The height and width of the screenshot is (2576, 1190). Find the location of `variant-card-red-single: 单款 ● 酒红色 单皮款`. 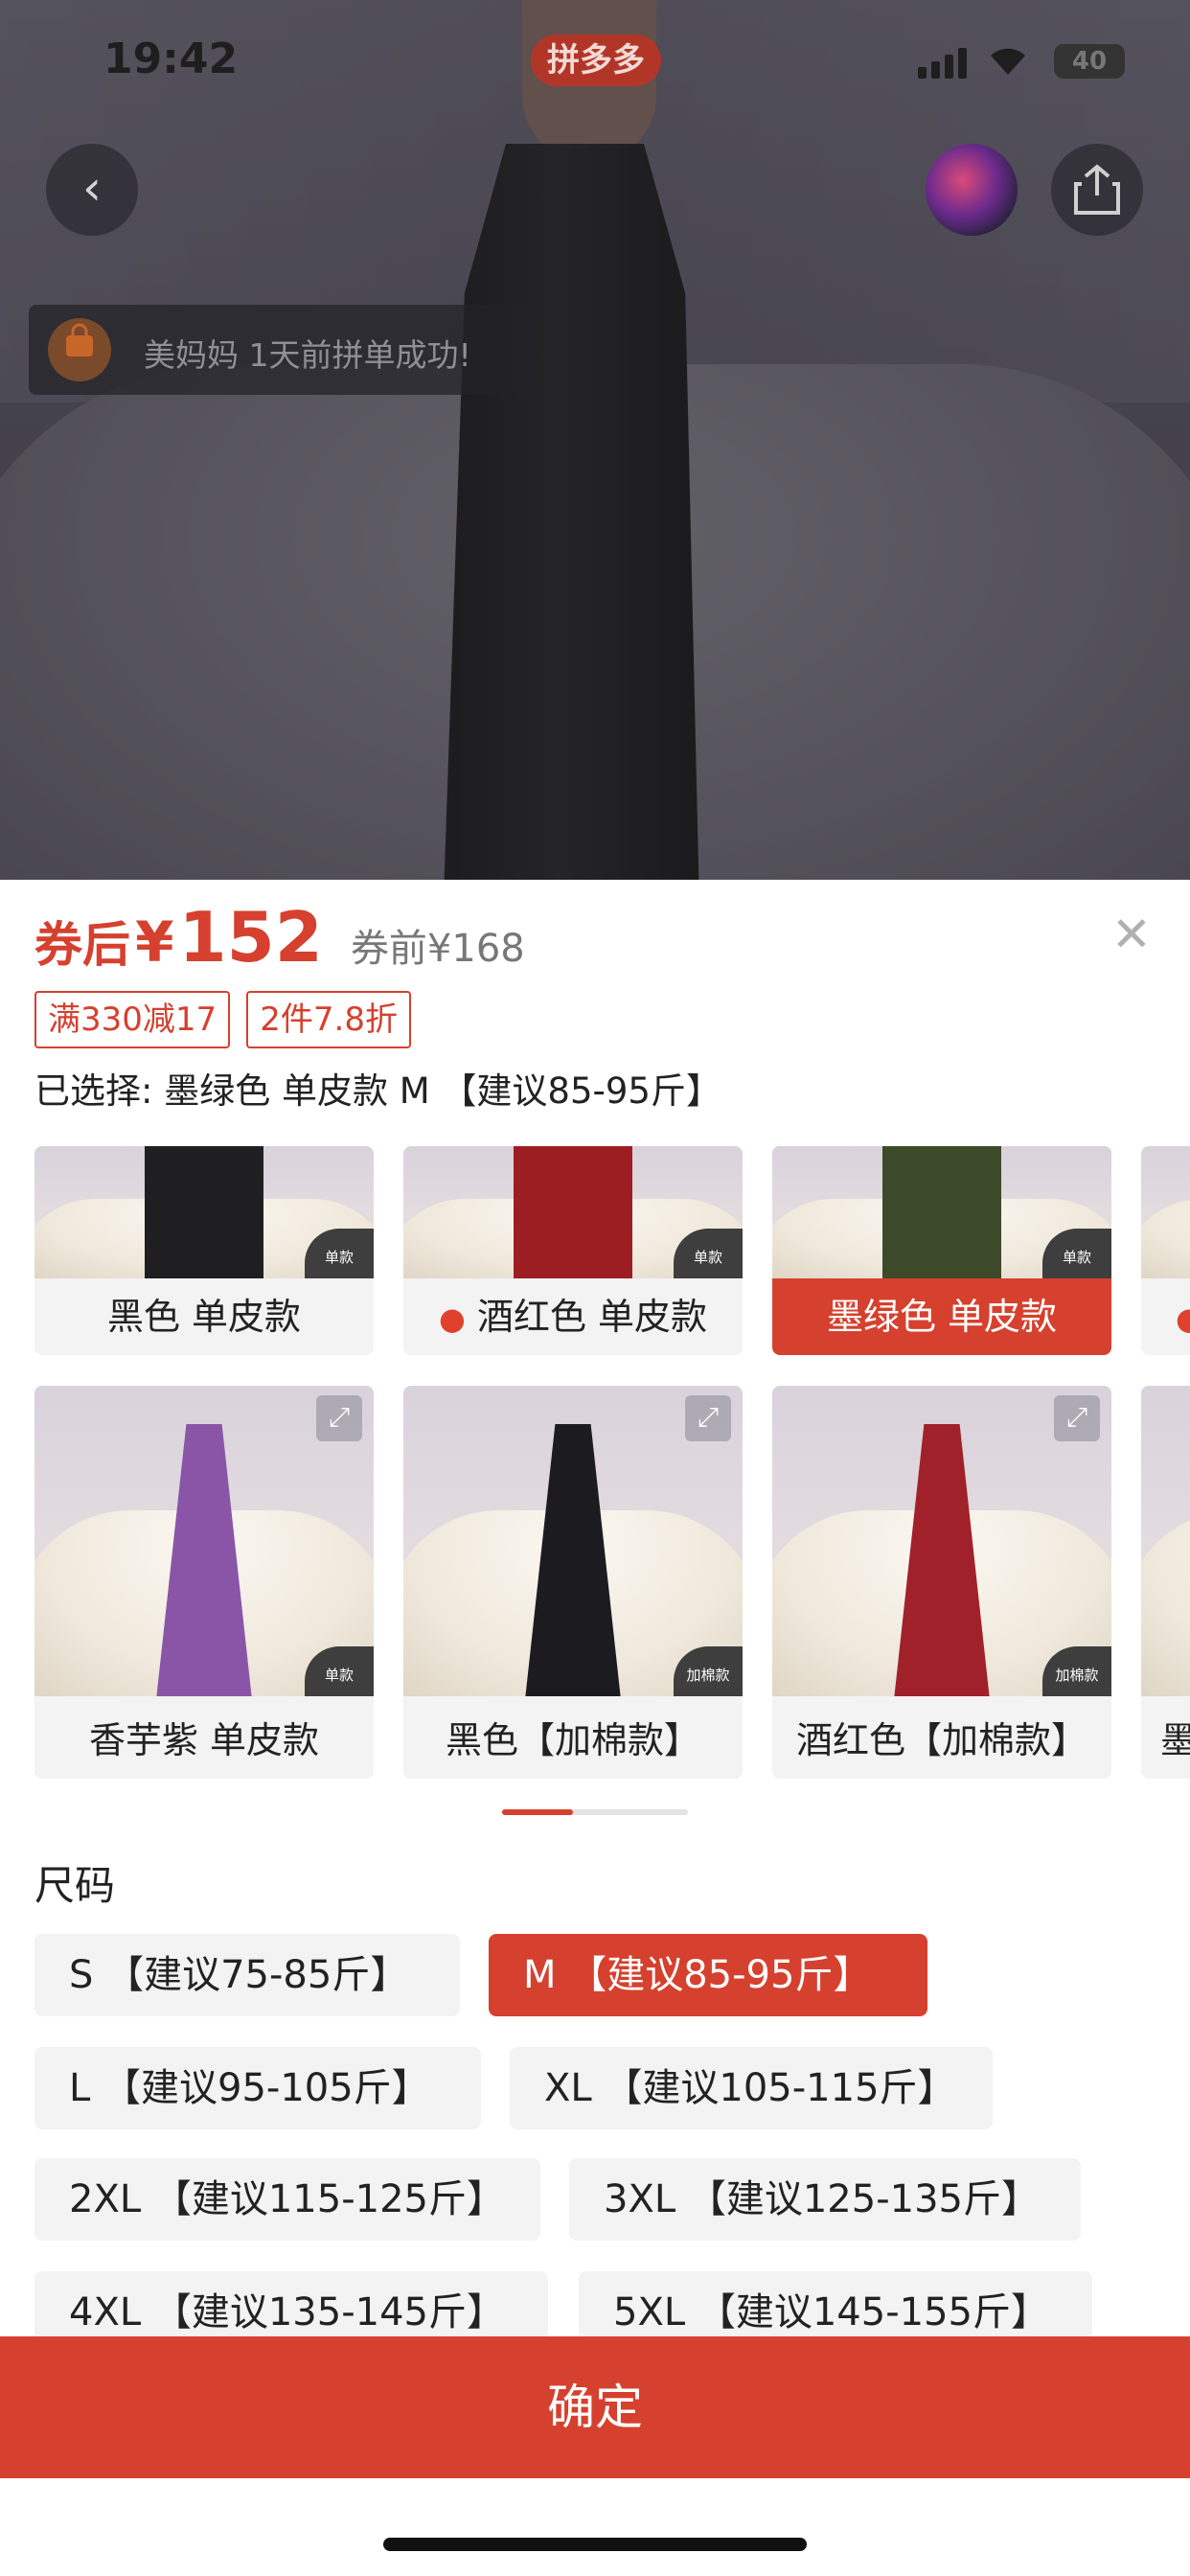

variant-card-red-single: 单款 ● 酒红色 单皮款 is located at coordinates (573, 1250).